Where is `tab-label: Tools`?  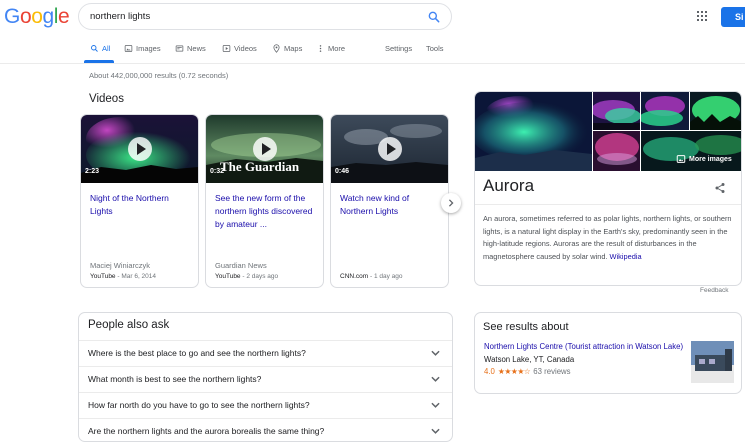
tab-label: Tools is located at coordinates (435, 48).